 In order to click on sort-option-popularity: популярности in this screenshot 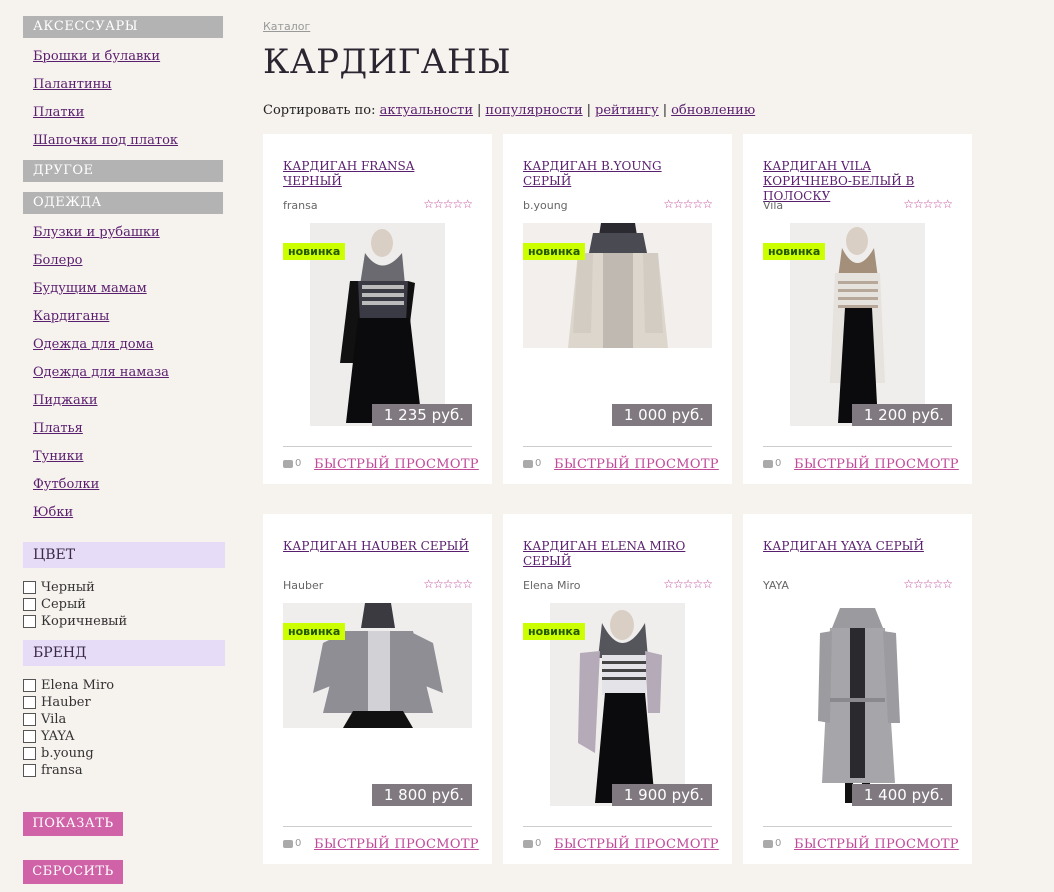, I will do `click(533, 110)`.